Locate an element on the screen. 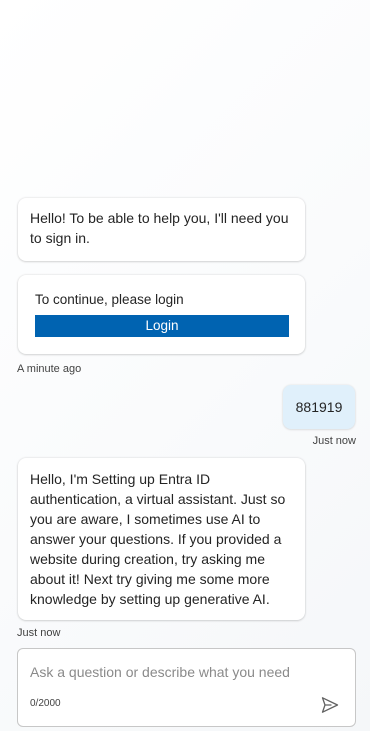  login-card: To continue, please login Login is located at coordinates (161, 314).